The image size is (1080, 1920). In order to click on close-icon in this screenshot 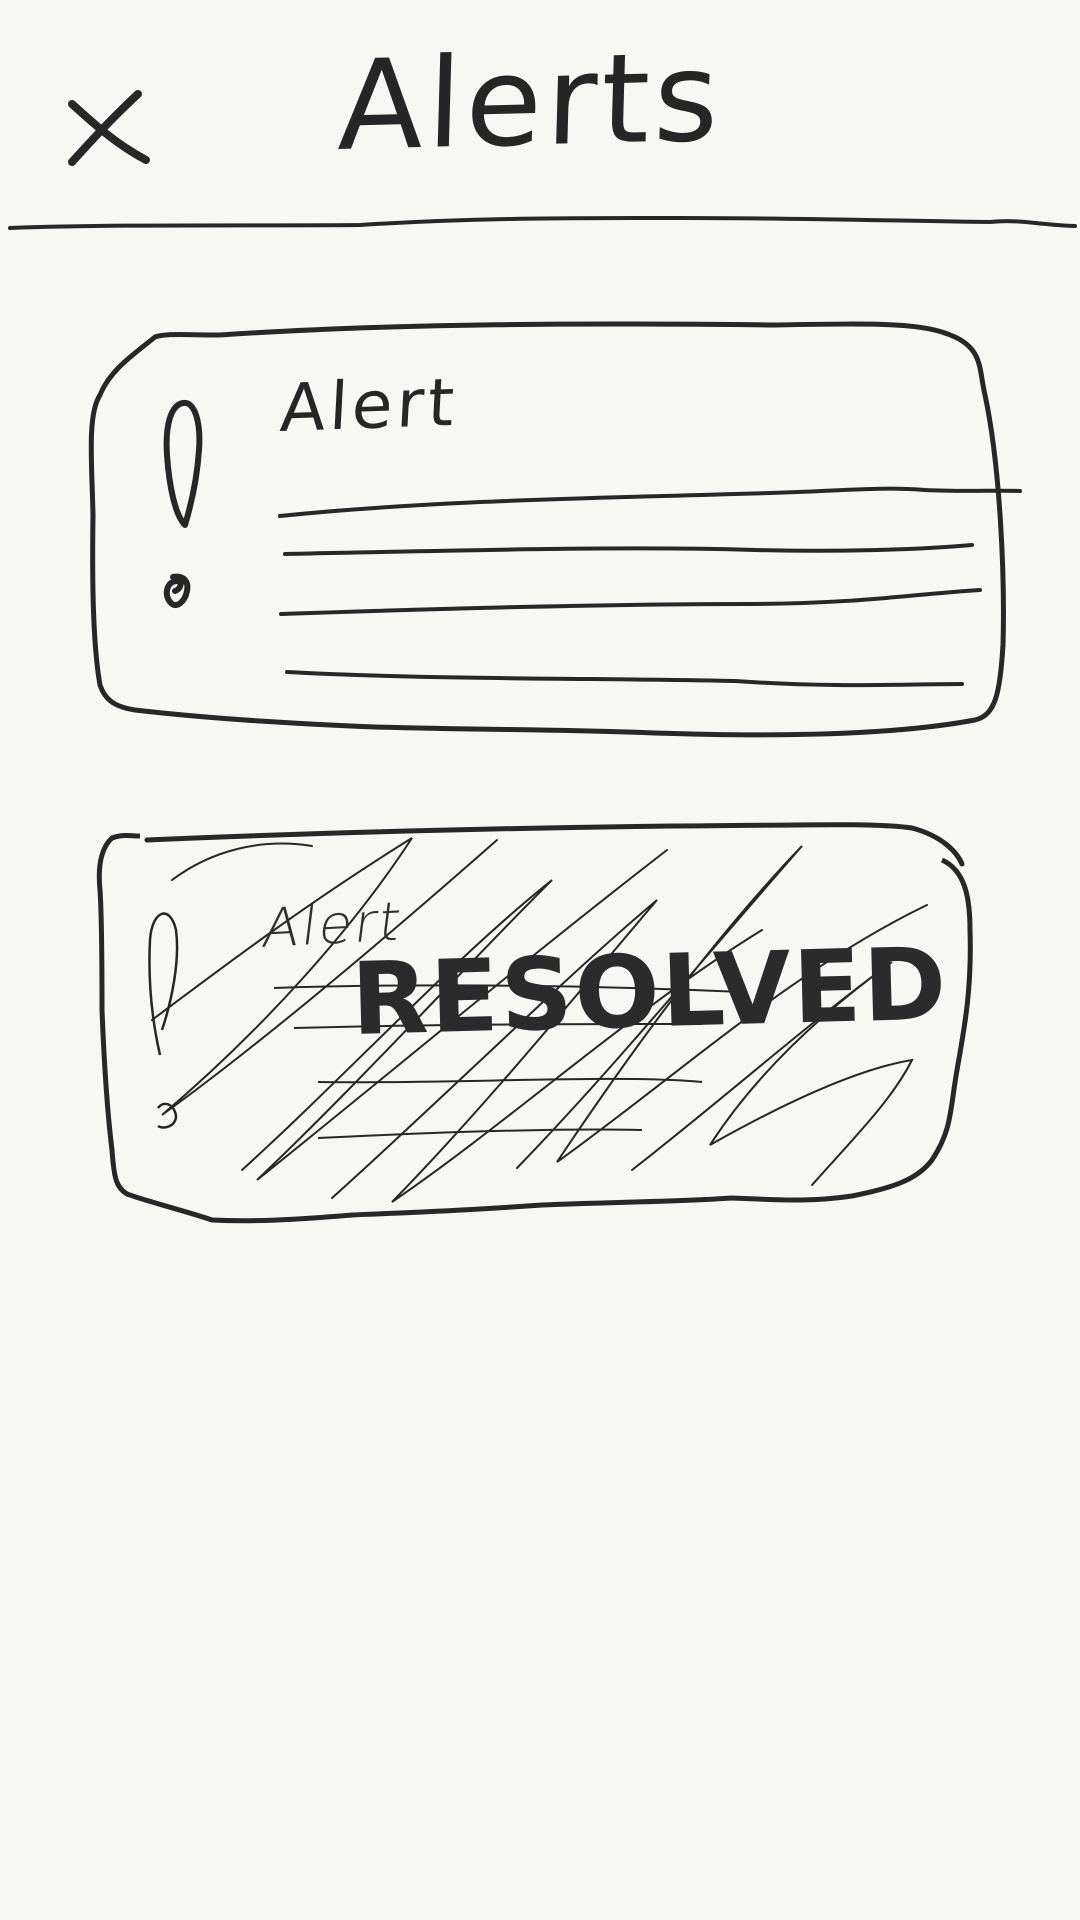, I will do `click(109, 128)`.